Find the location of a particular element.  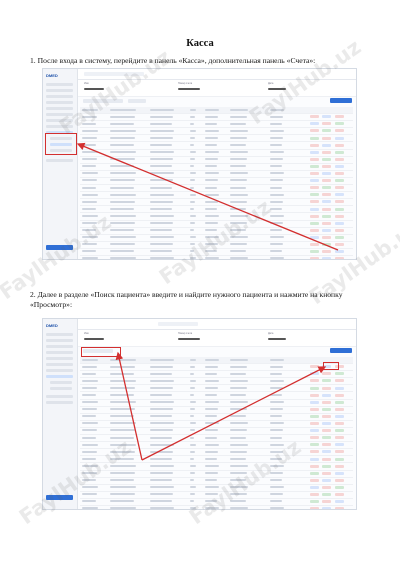

arrow-to-search is located at coordinates (129, 406).